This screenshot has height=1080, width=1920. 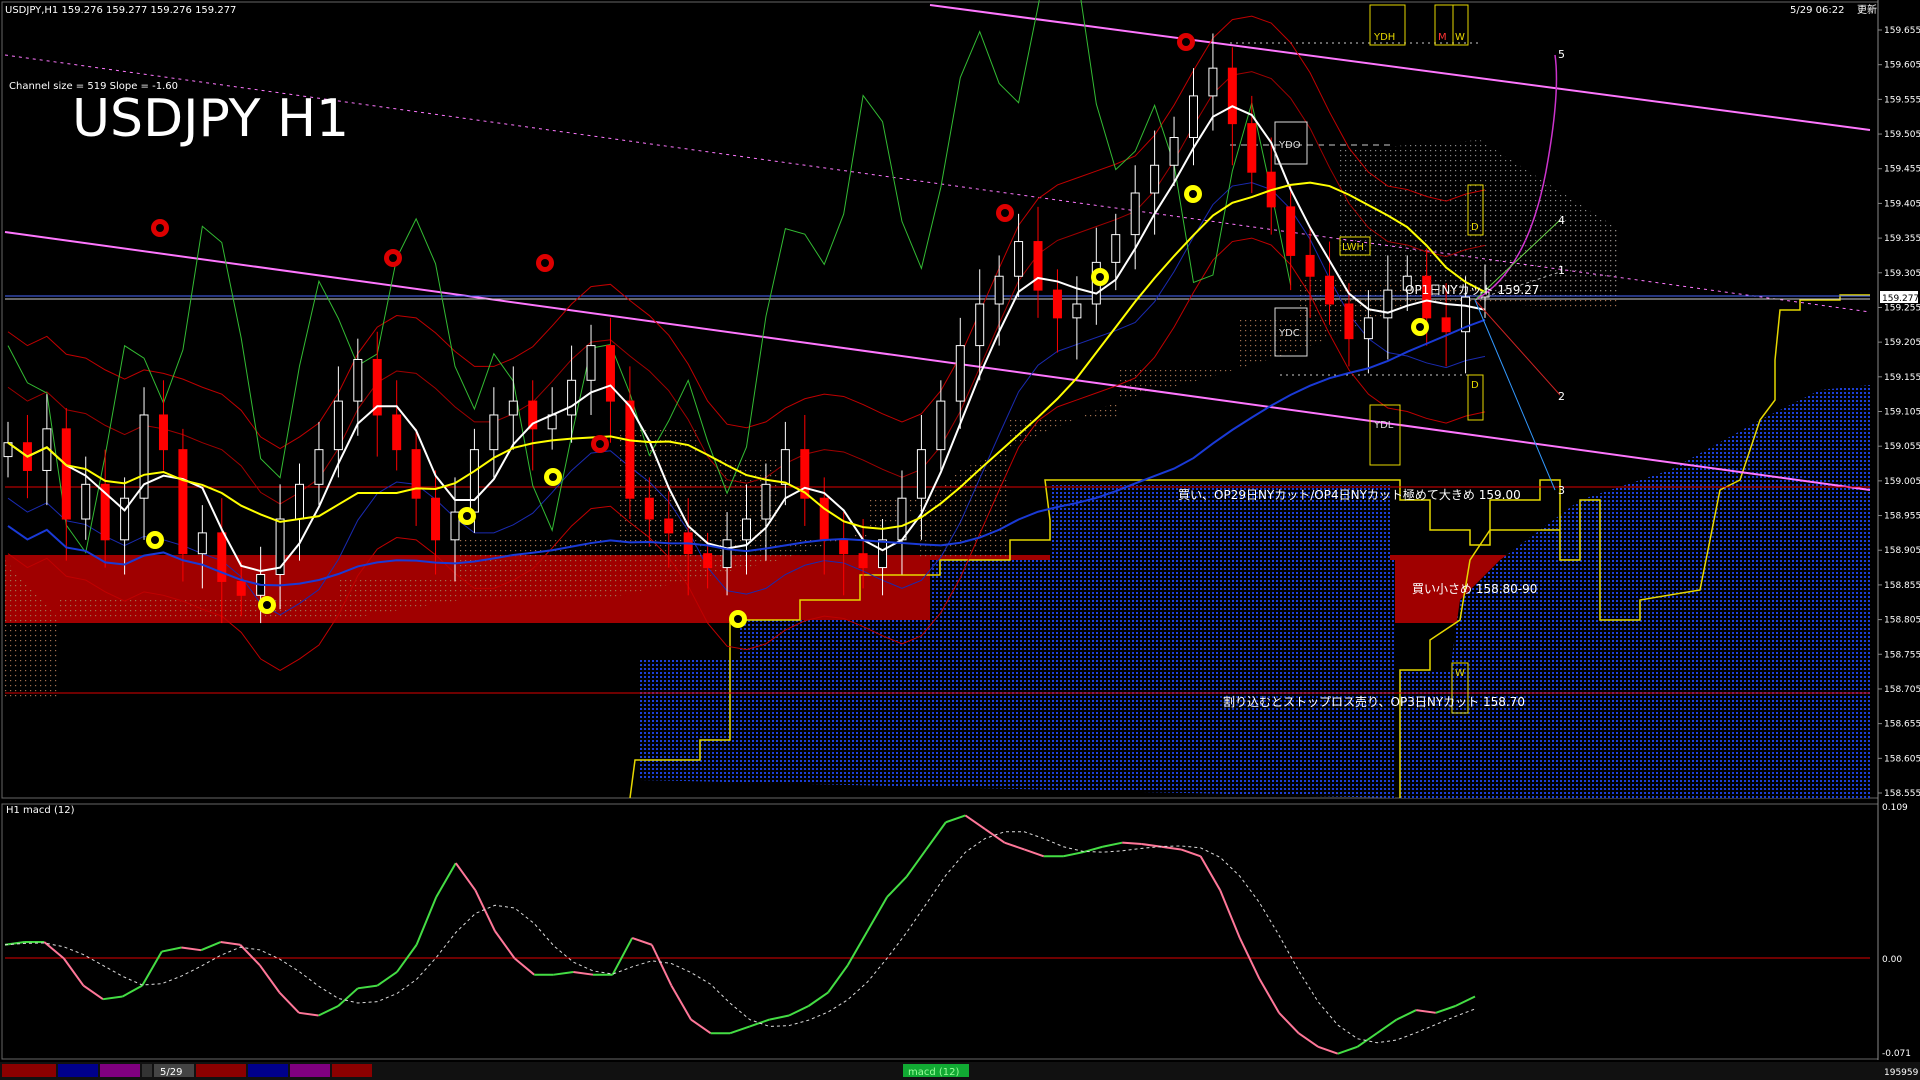 I want to click on price-tick-label: 159.155, so click(x=1902, y=378).